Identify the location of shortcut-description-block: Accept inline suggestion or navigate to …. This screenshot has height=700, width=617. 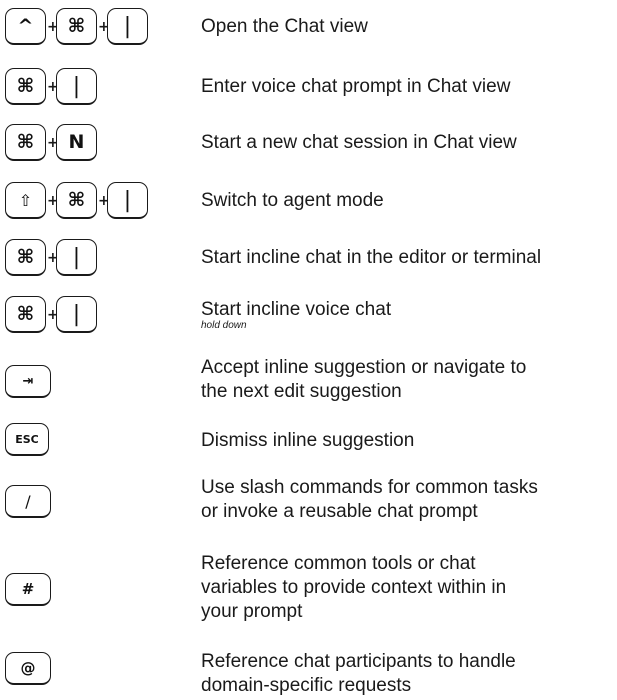
(408, 380).